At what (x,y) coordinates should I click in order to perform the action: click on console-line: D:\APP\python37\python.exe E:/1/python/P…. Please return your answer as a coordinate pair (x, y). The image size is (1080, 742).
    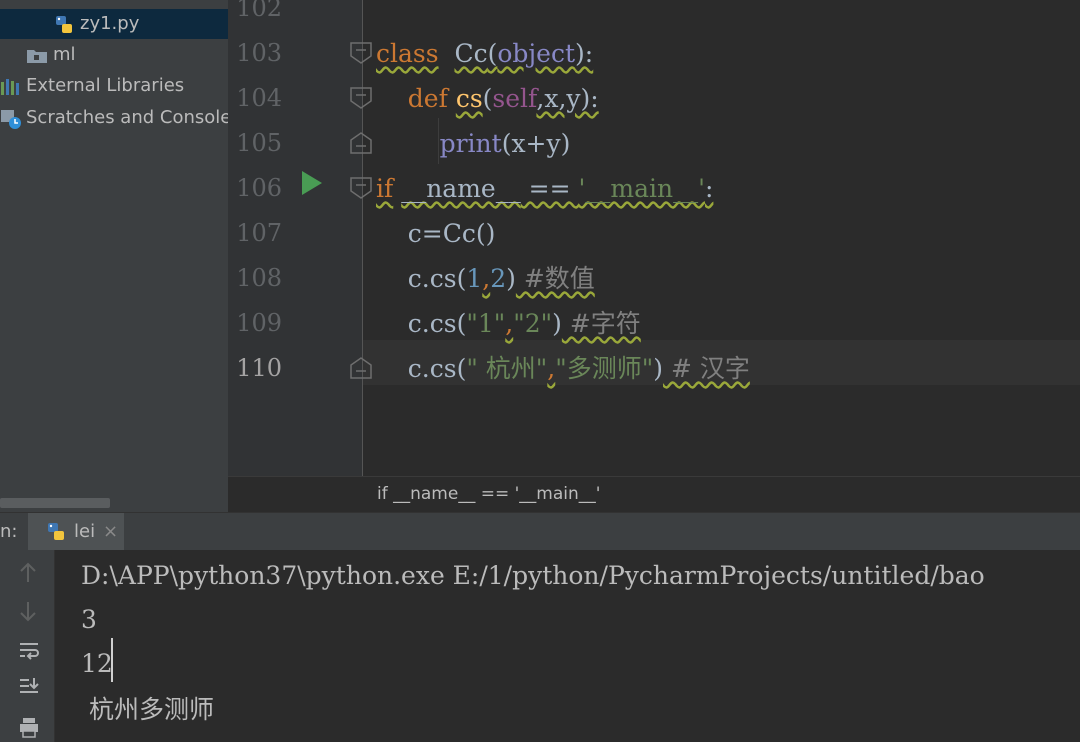
    Looking at the image, I should click on (533, 575).